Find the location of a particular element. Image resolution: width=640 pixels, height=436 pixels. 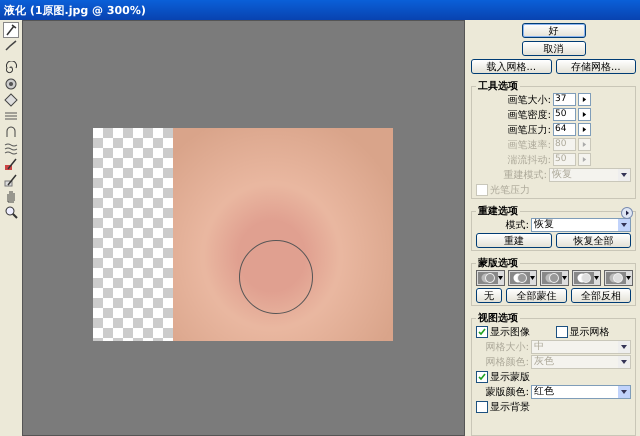

wave-icon is located at coordinates (11, 148).